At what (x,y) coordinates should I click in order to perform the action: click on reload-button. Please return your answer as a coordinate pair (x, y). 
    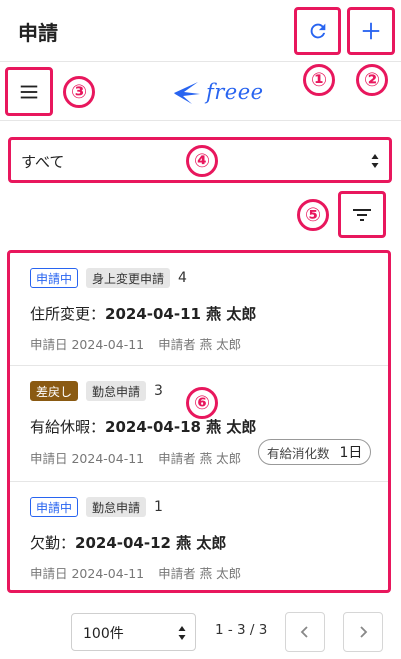
    Looking at the image, I should click on (317, 31).